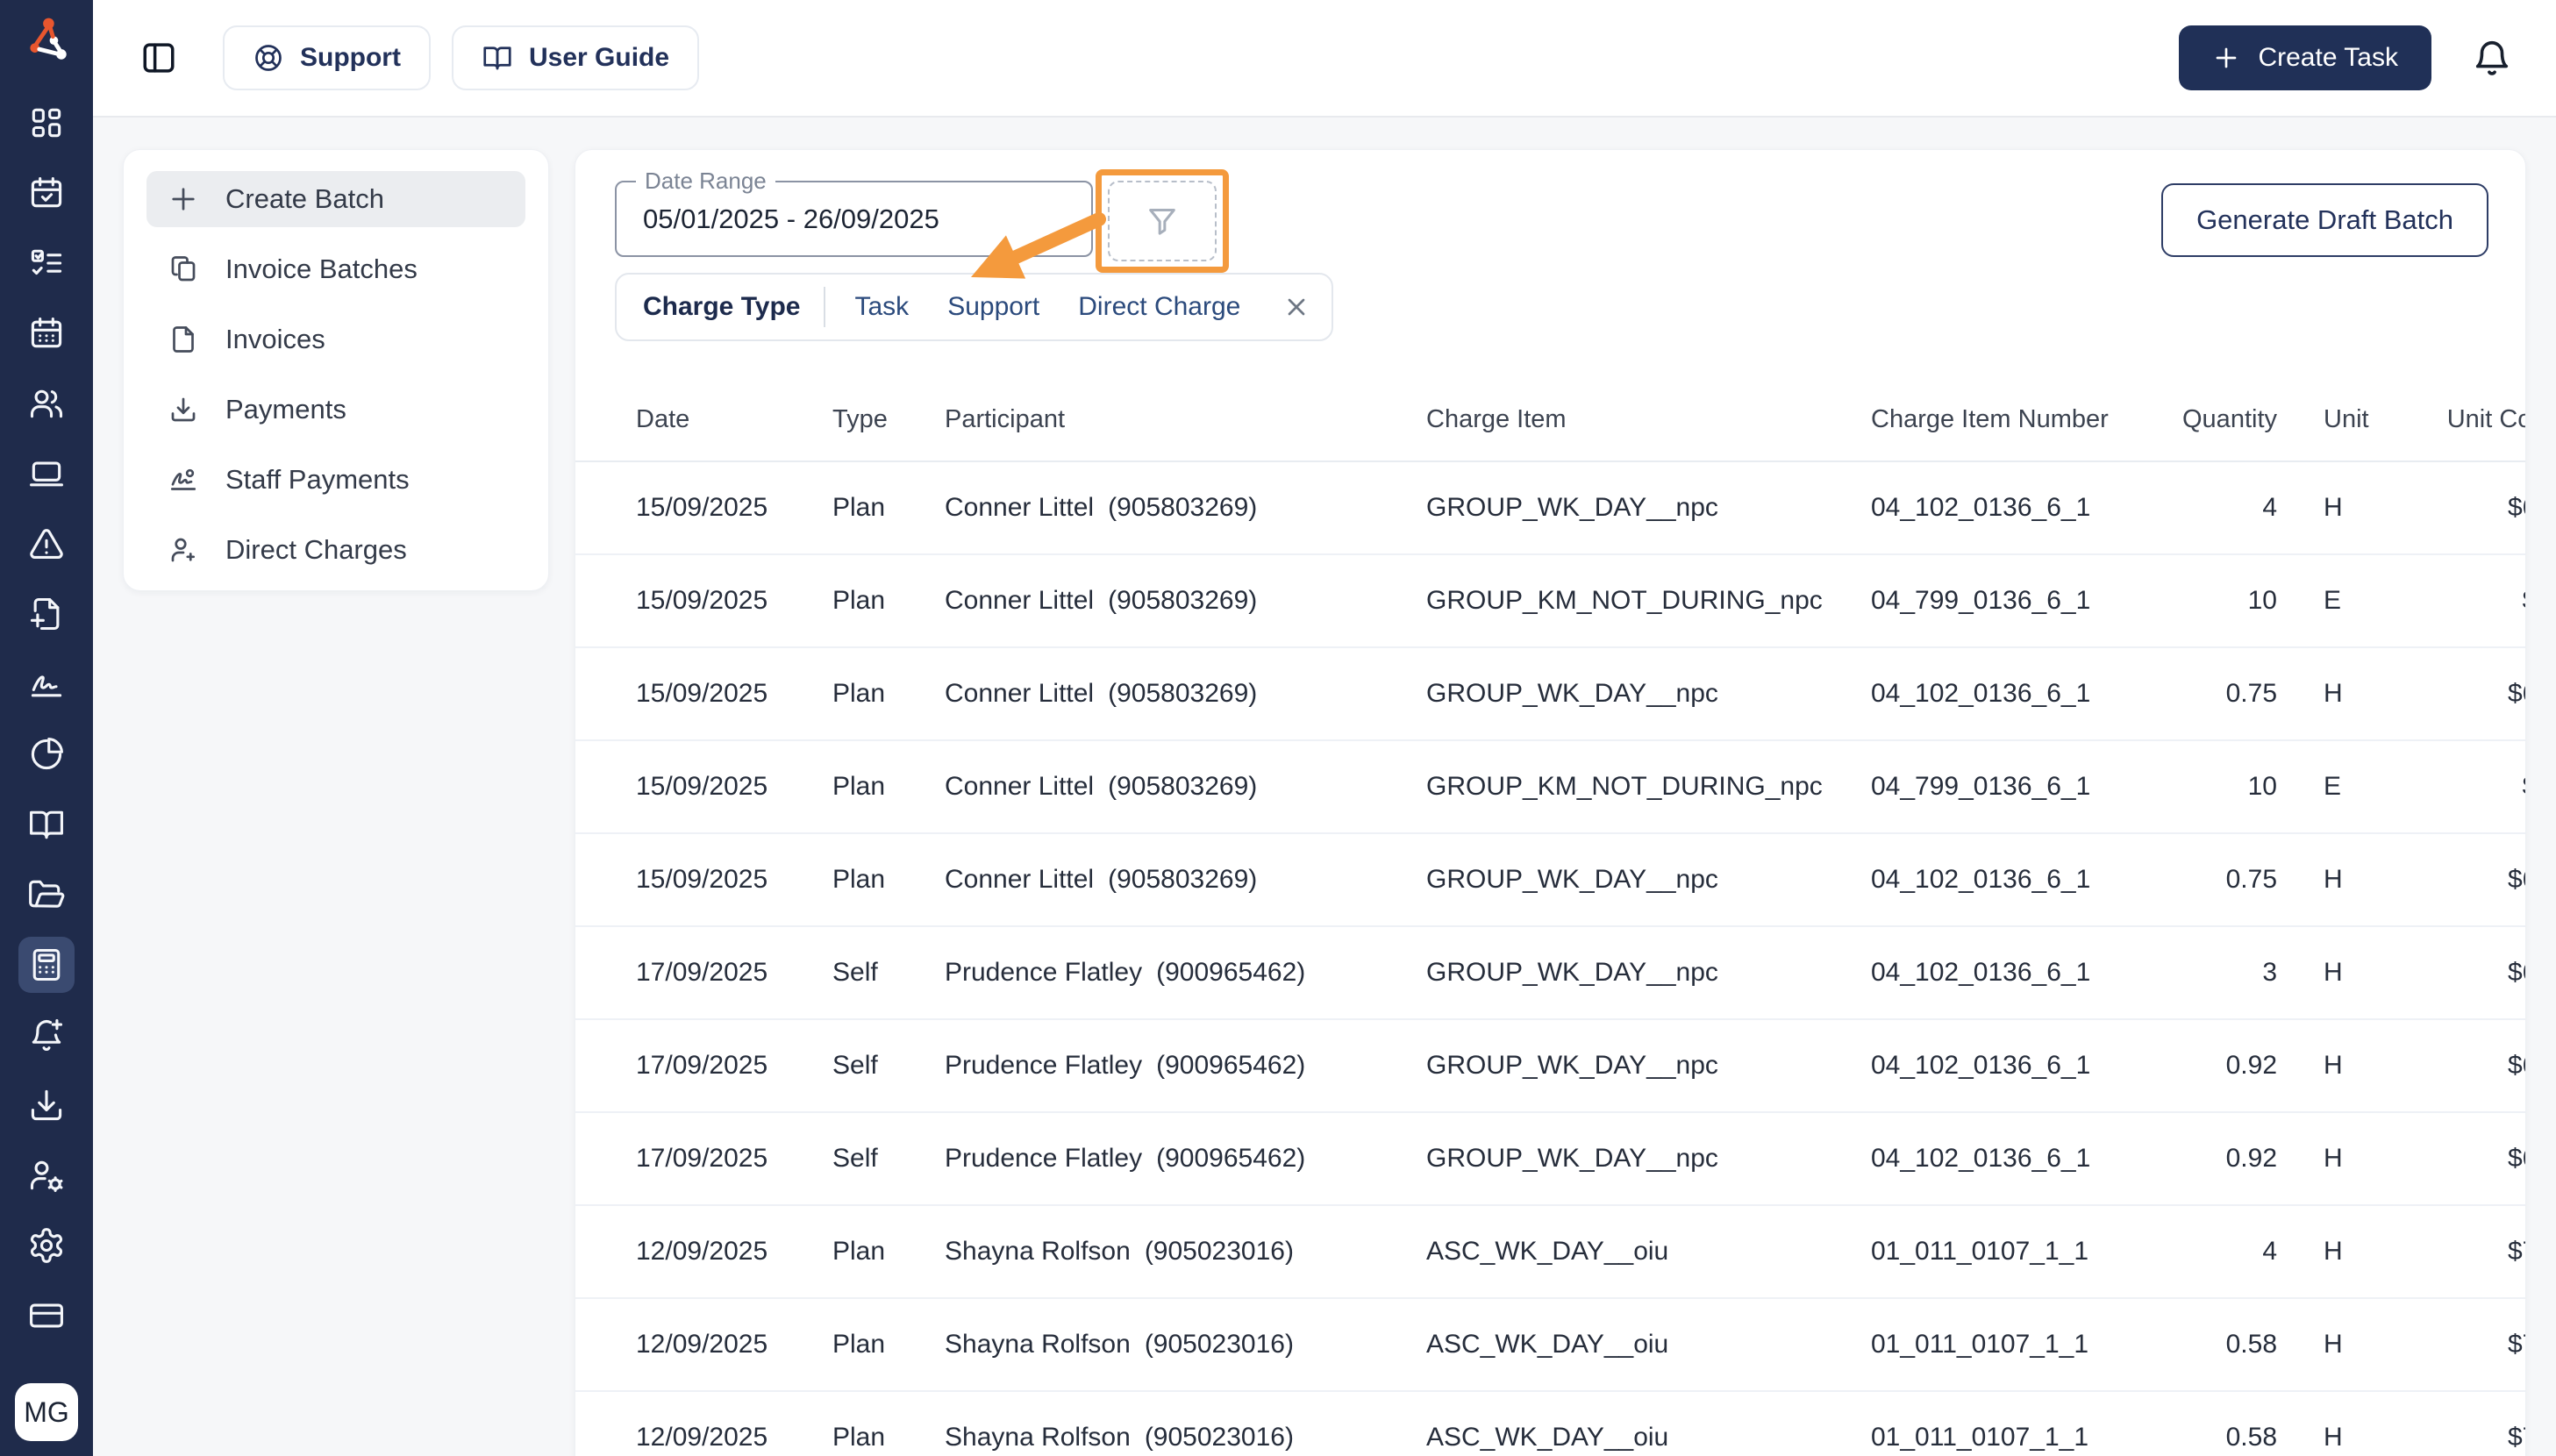  What do you see at coordinates (46, 333) in the screenshot?
I see `rail-item-calendar` at bounding box center [46, 333].